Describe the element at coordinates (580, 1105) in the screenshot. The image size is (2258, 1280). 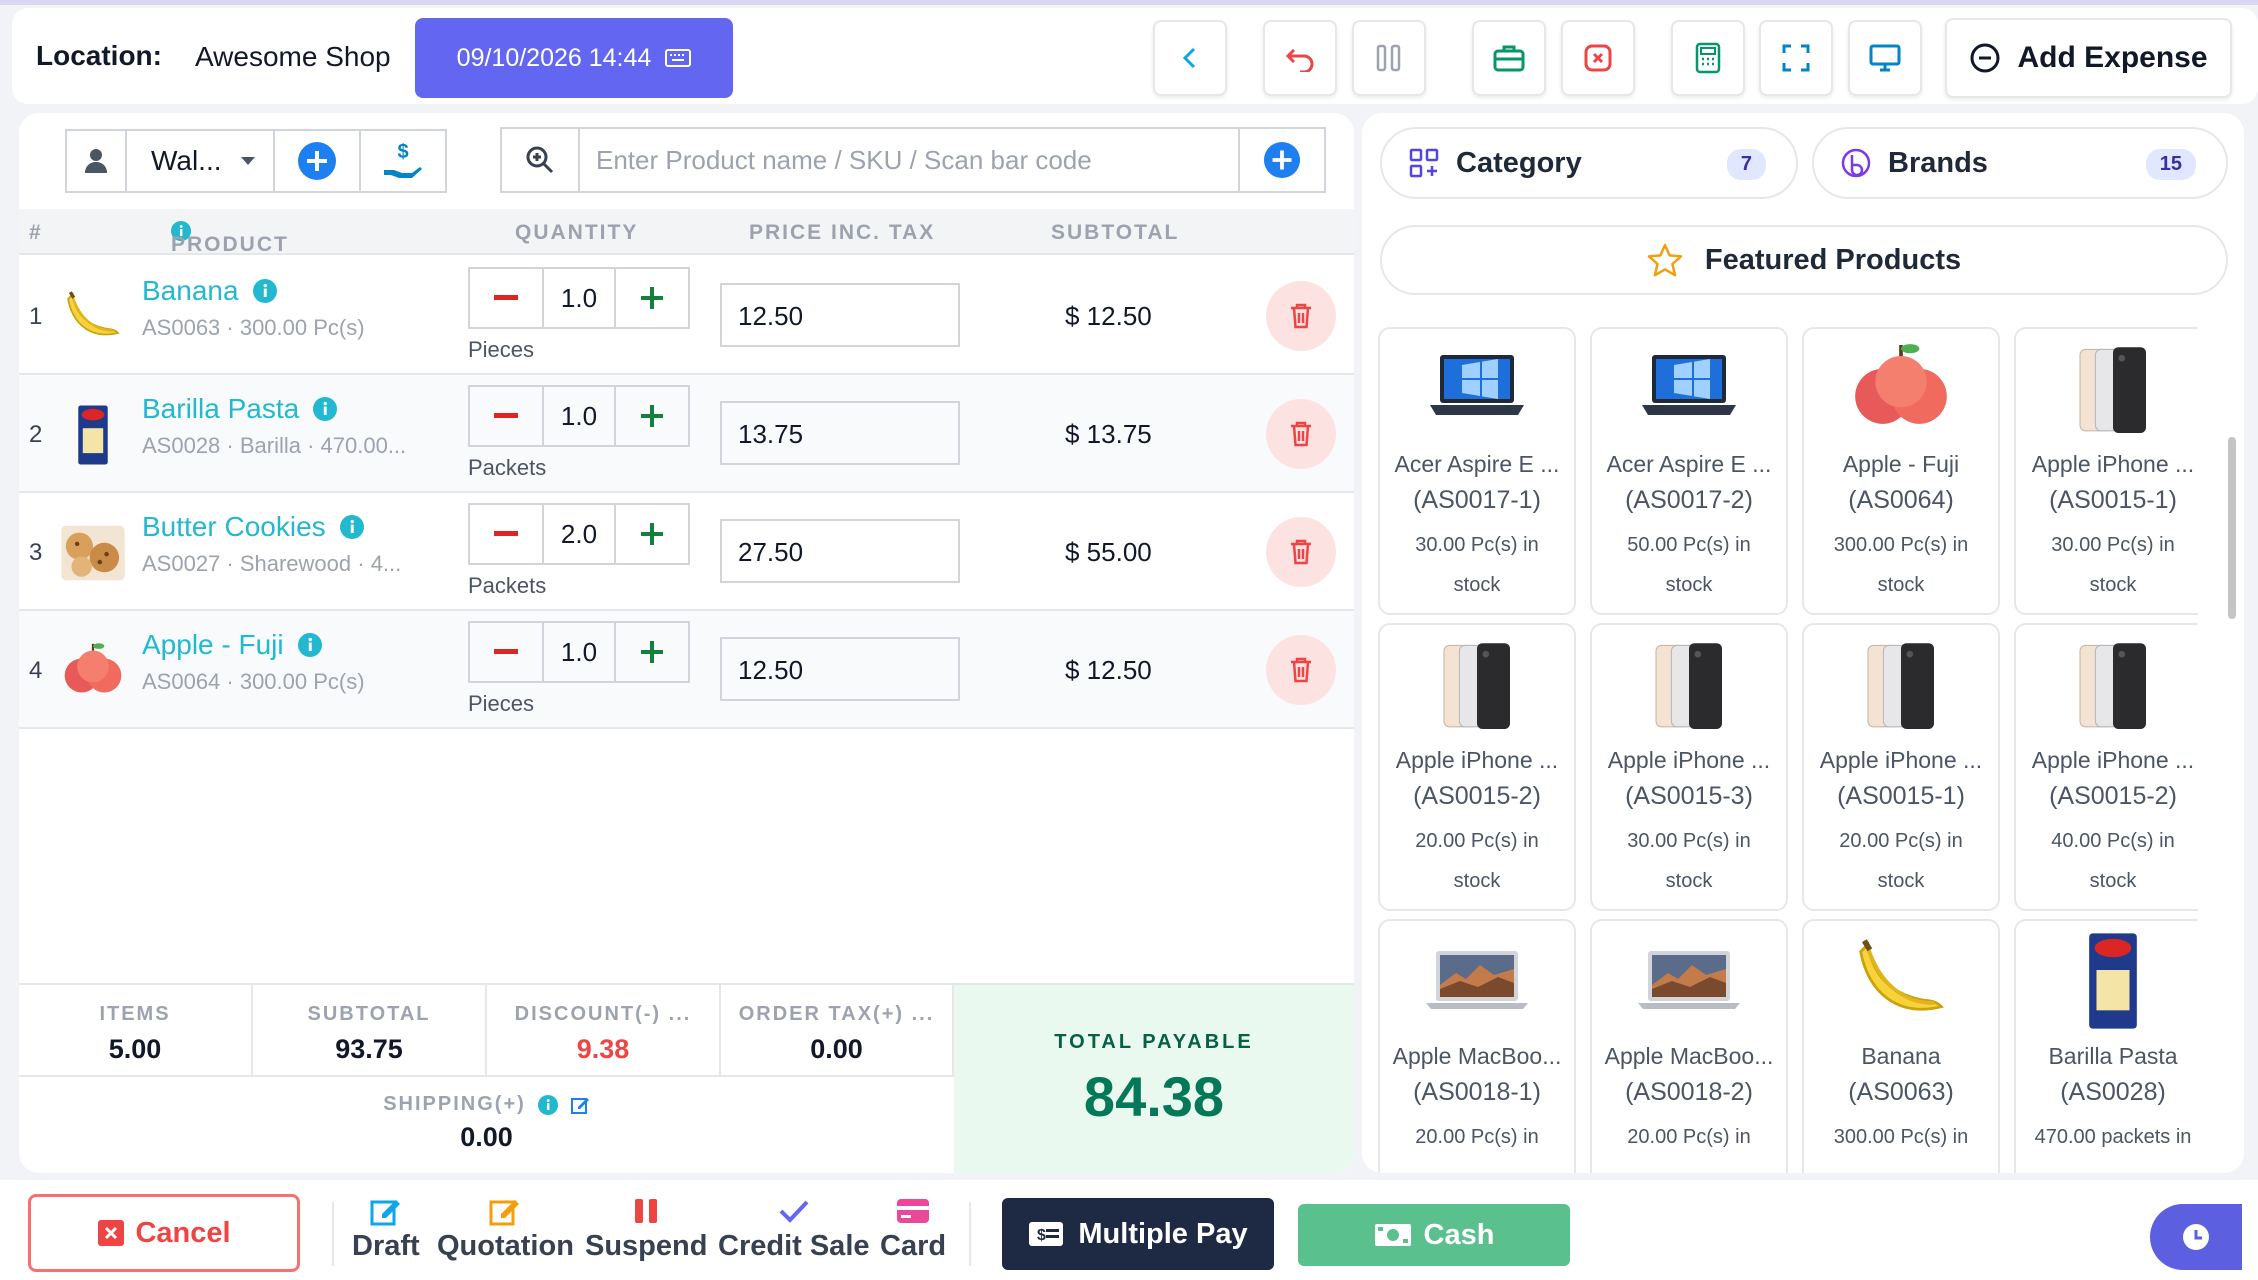
I see `edit-icon` at that location.